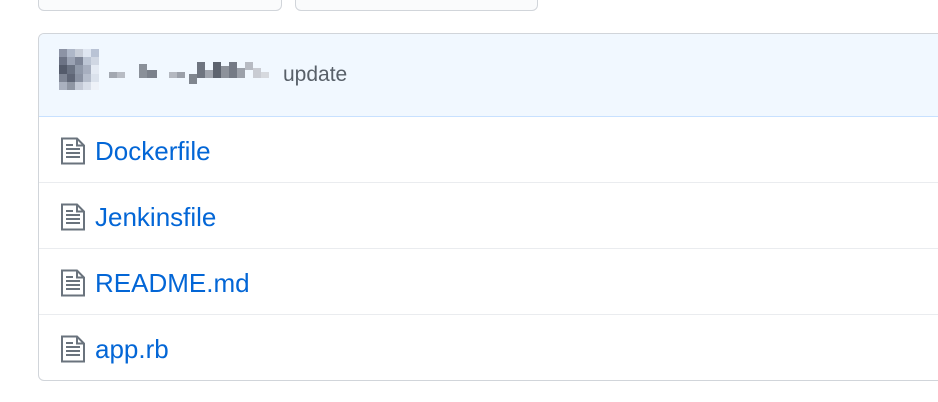 This screenshot has width=938, height=402. I want to click on top-button-right, so click(416, 5).